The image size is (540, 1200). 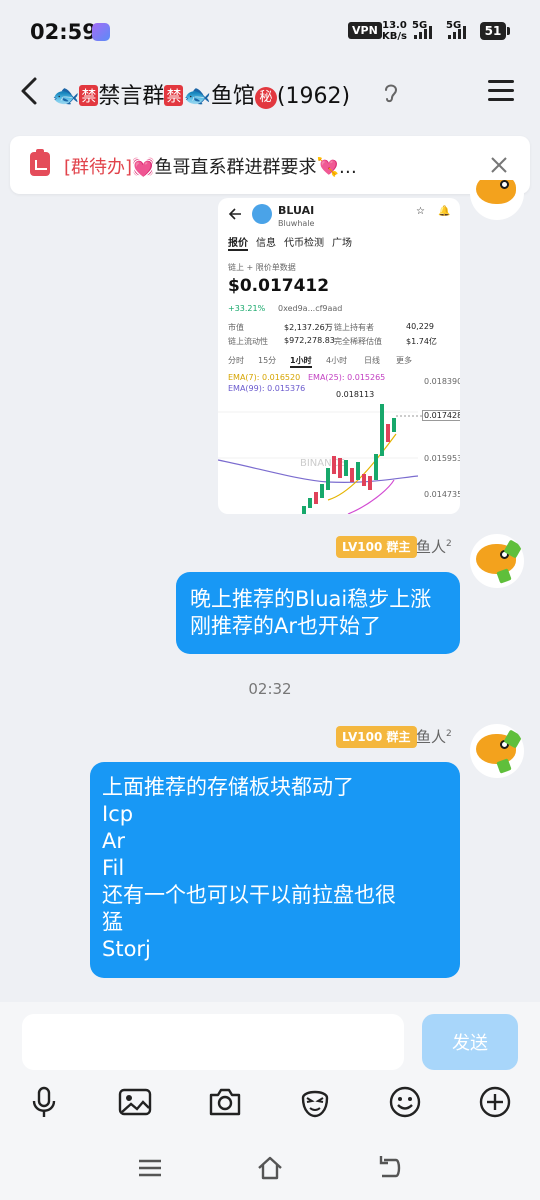 What do you see at coordinates (267, 360) in the screenshot?
I see `interval-tab: 15分` at bounding box center [267, 360].